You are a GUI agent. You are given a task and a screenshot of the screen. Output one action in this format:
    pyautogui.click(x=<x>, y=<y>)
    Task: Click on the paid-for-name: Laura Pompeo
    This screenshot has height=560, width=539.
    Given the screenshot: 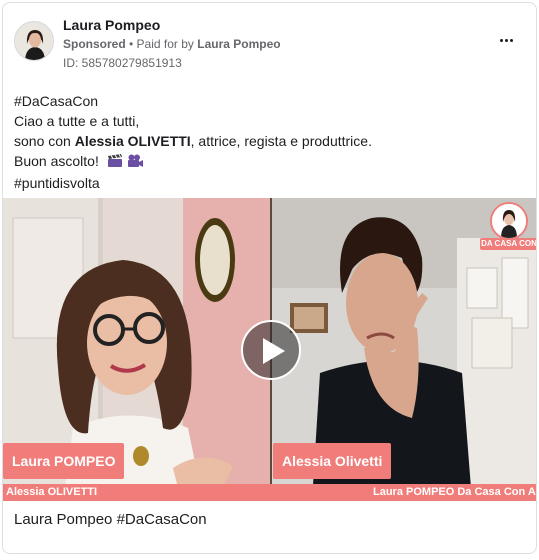 What is the action you would take?
    pyautogui.click(x=238, y=44)
    